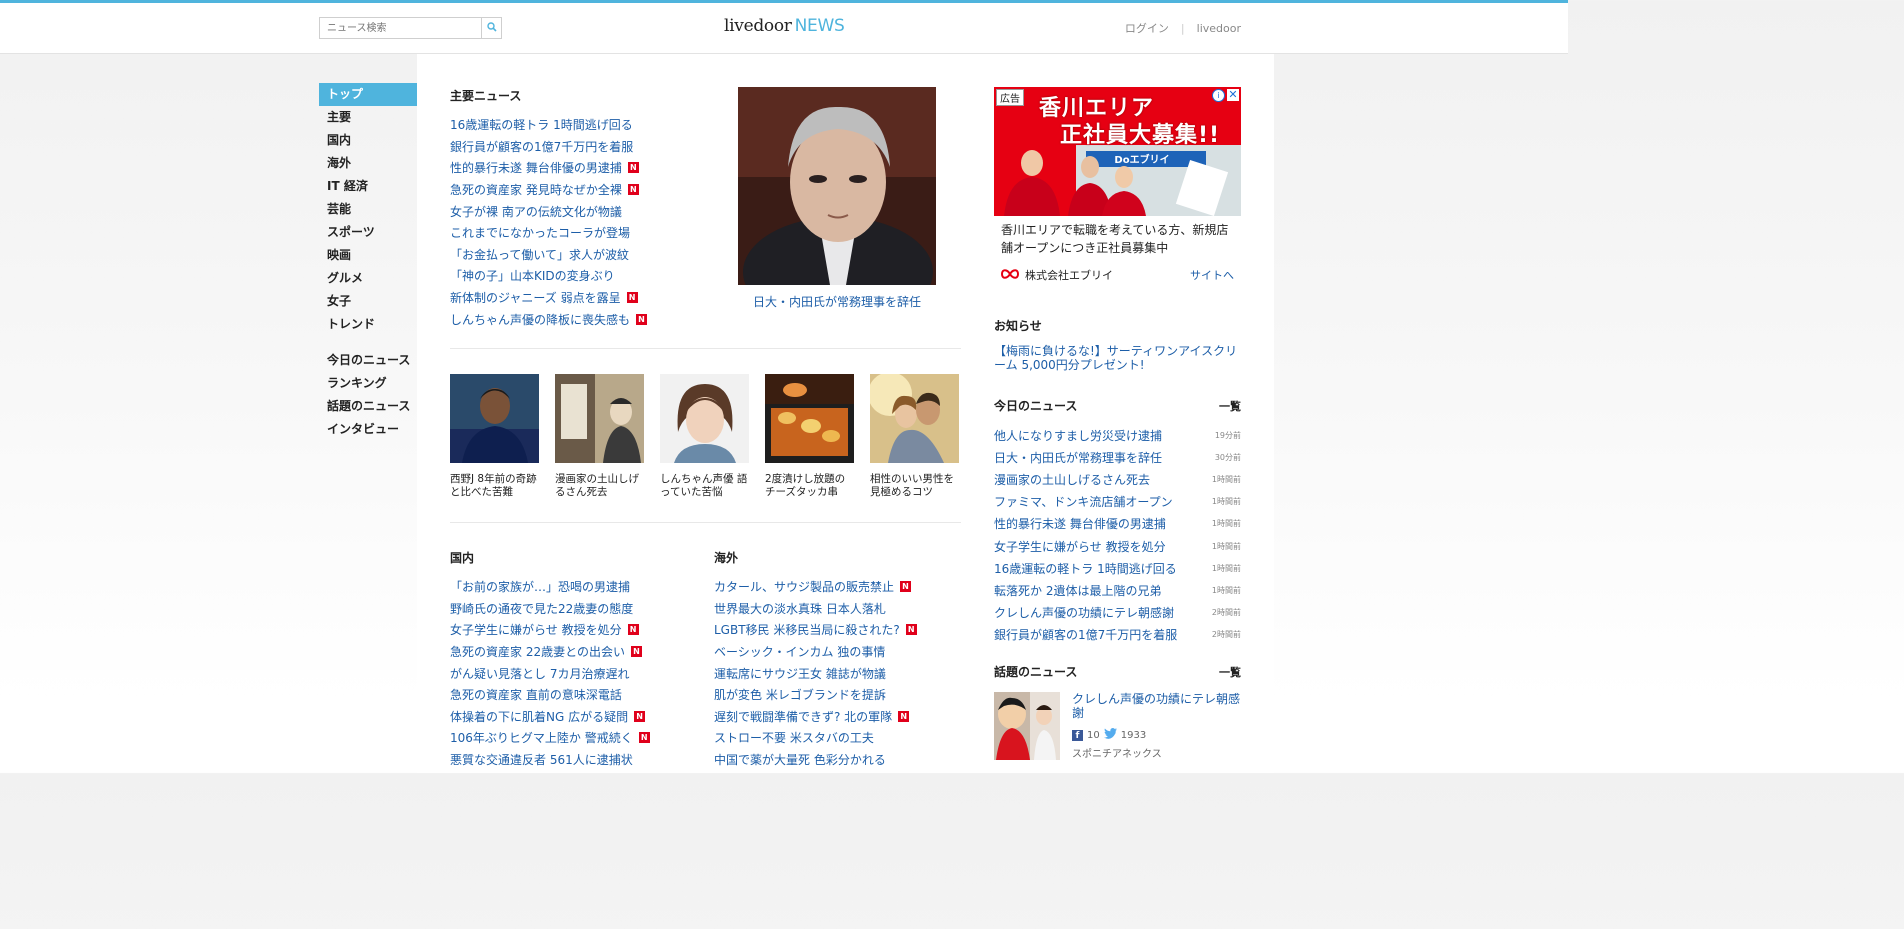 Image resolution: width=1904 pixels, height=929 pixels. I want to click on today-news-link: 女子学生に嫌がらせ 教授を処分, so click(1080, 546).